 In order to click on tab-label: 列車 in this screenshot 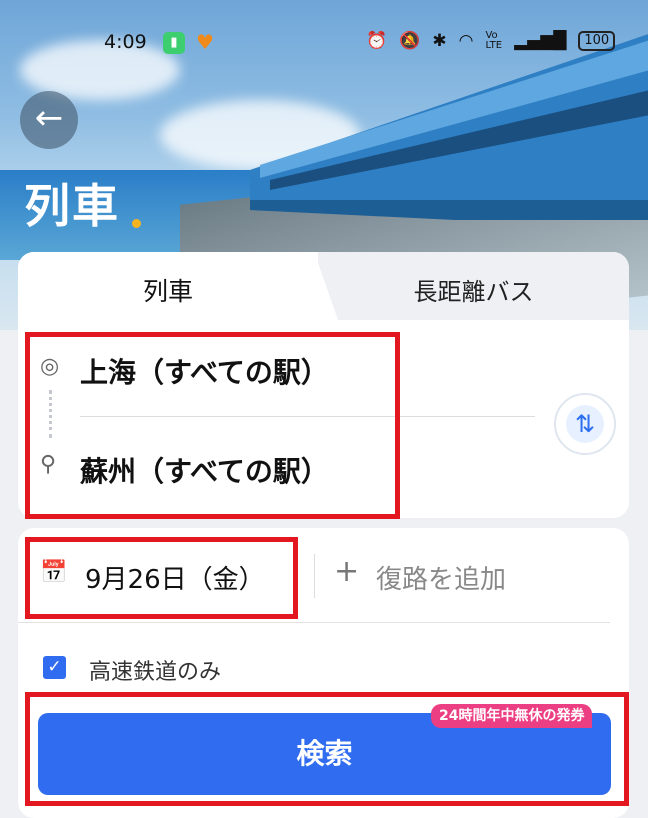, I will do `click(167, 291)`.